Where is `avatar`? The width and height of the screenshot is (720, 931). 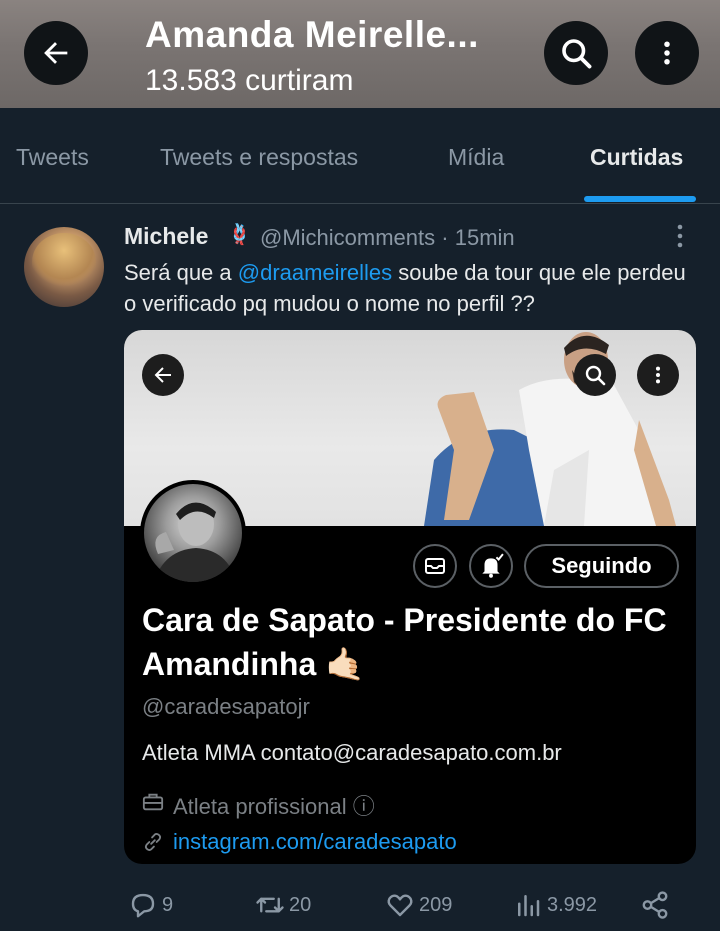 avatar is located at coordinates (64, 267).